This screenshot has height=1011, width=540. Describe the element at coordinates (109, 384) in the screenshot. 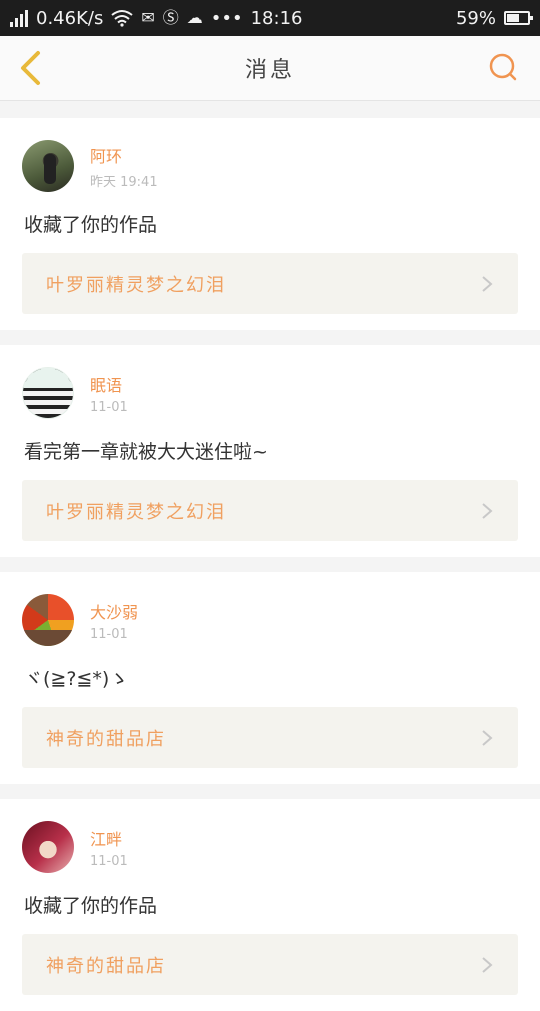

I see `username: 眠语` at that location.